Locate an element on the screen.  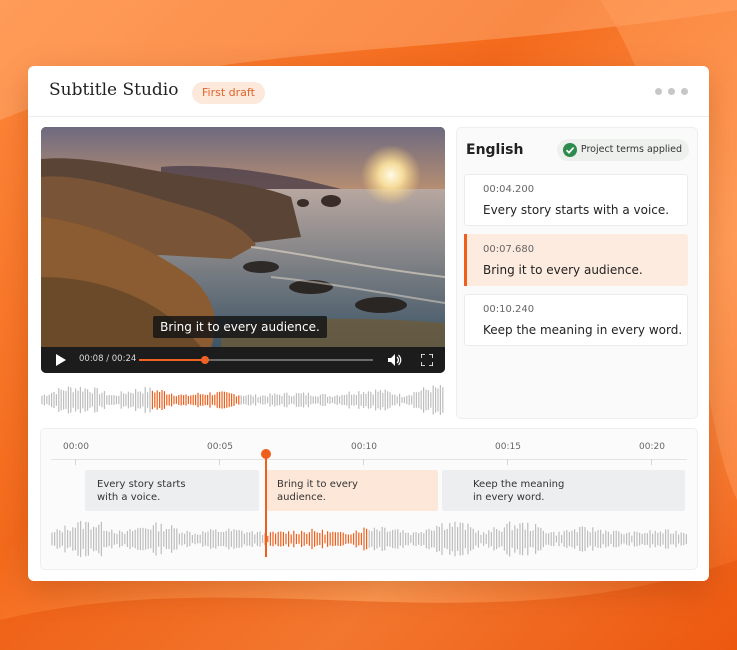
timeline-block: Every story starts with a voice. is located at coordinates (172, 490).